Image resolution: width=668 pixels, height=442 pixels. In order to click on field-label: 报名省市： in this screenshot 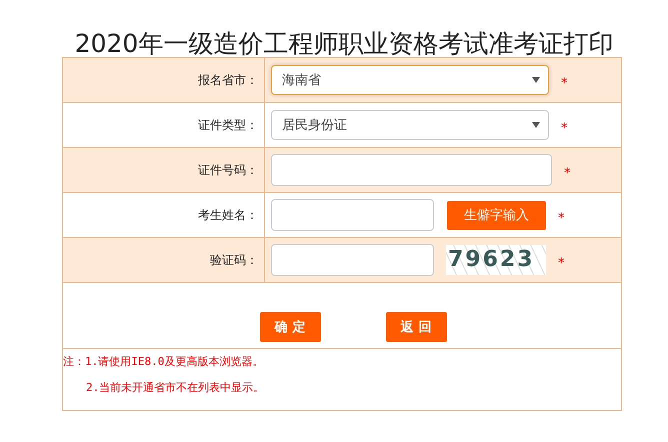, I will do `click(228, 80)`.